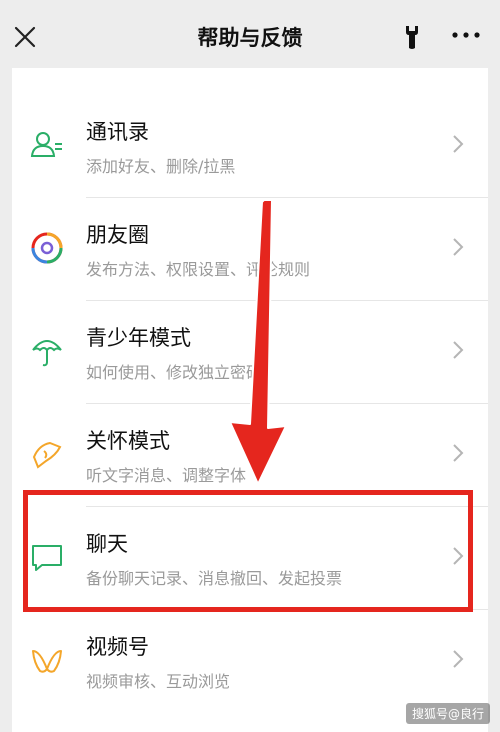 The height and width of the screenshot is (732, 500). Describe the element at coordinates (447, 713) in the screenshot. I see `watermark: 搜狐号@良行` at that location.